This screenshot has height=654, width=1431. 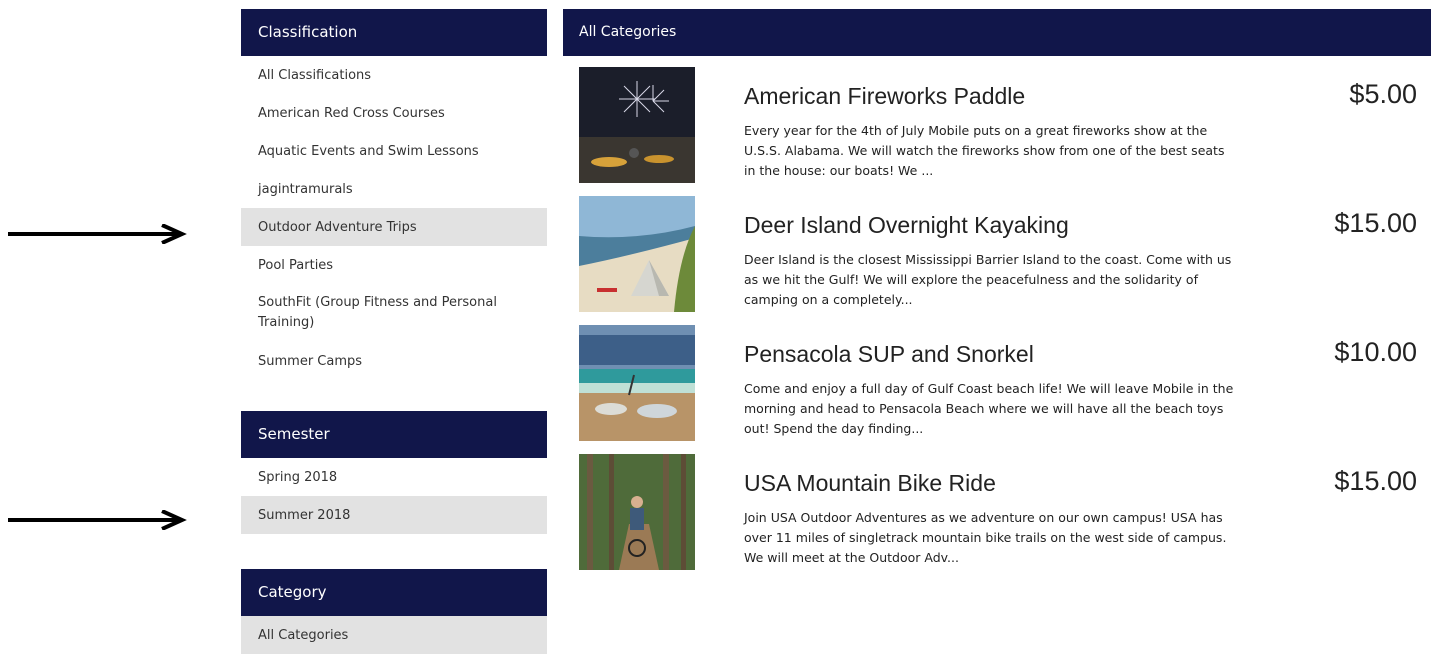 What do you see at coordinates (394, 477) in the screenshot?
I see `semester-item-spring-2018: Spring 2018` at bounding box center [394, 477].